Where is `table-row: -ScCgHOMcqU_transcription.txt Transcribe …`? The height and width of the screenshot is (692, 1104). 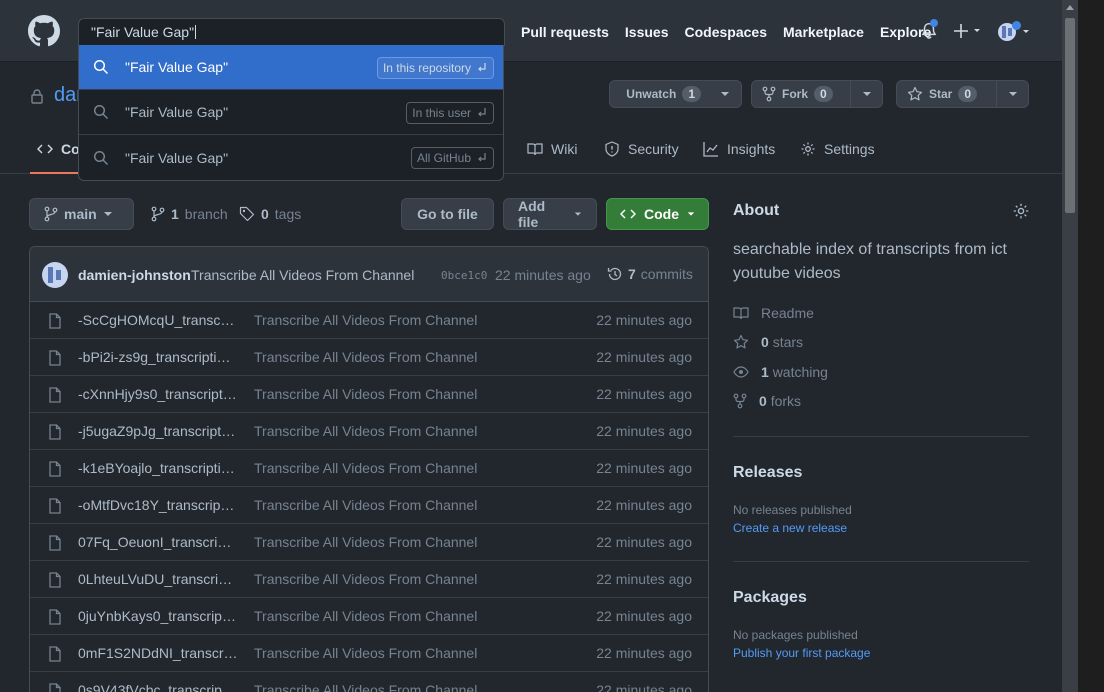 table-row: -ScCgHOMcqU_transcription.txt Transcribe … is located at coordinates (369, 320).